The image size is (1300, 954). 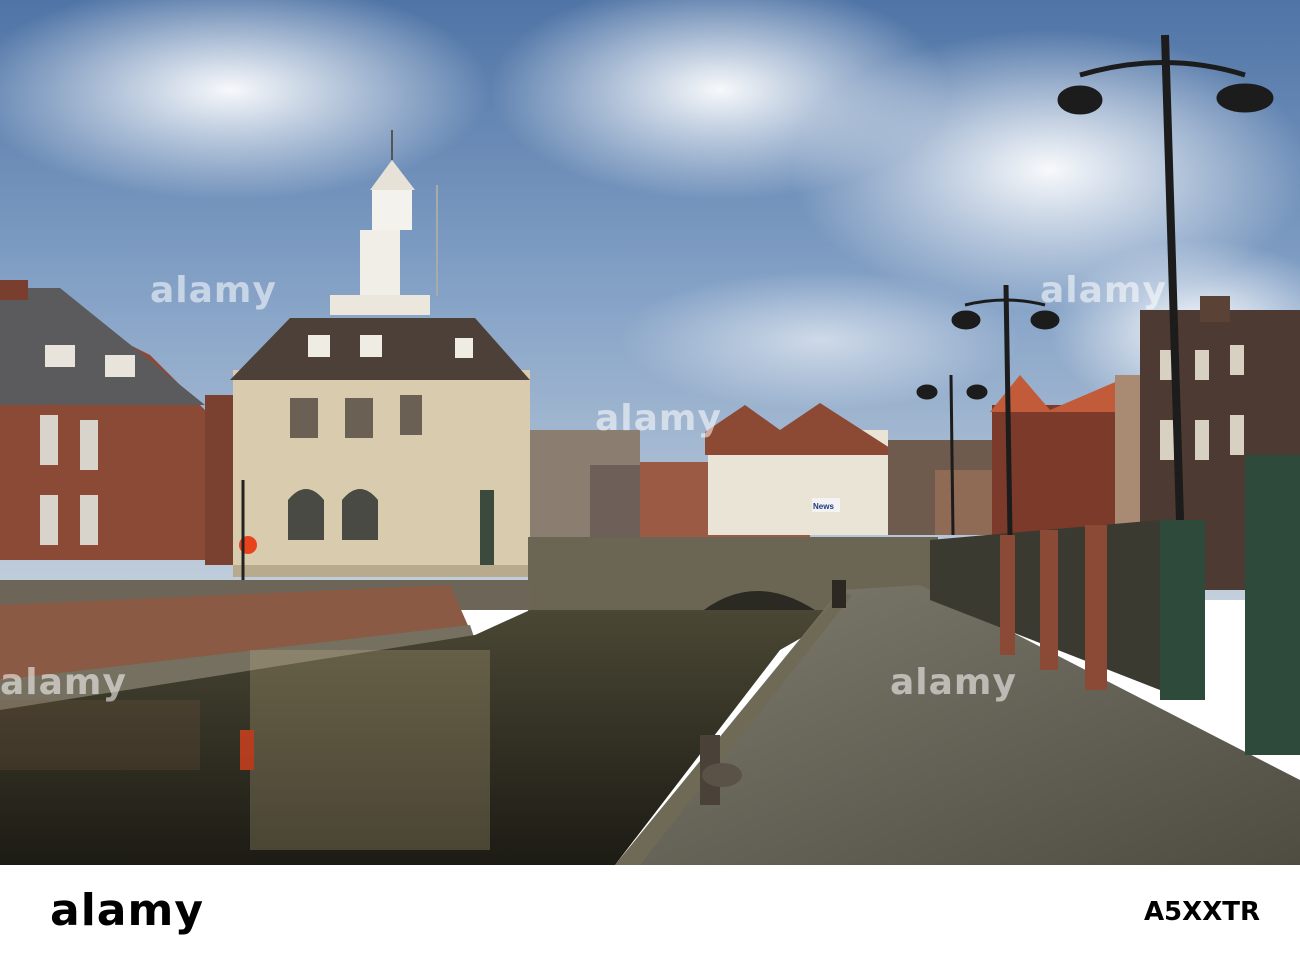 I want to click on news-sign: News, so click(x=823, y=506).